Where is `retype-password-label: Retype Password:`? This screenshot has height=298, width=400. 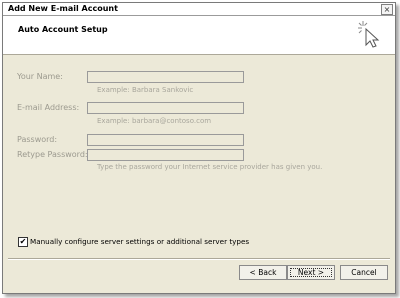
retype-password-label: Retype Password: is located at coordinates (52, 154).